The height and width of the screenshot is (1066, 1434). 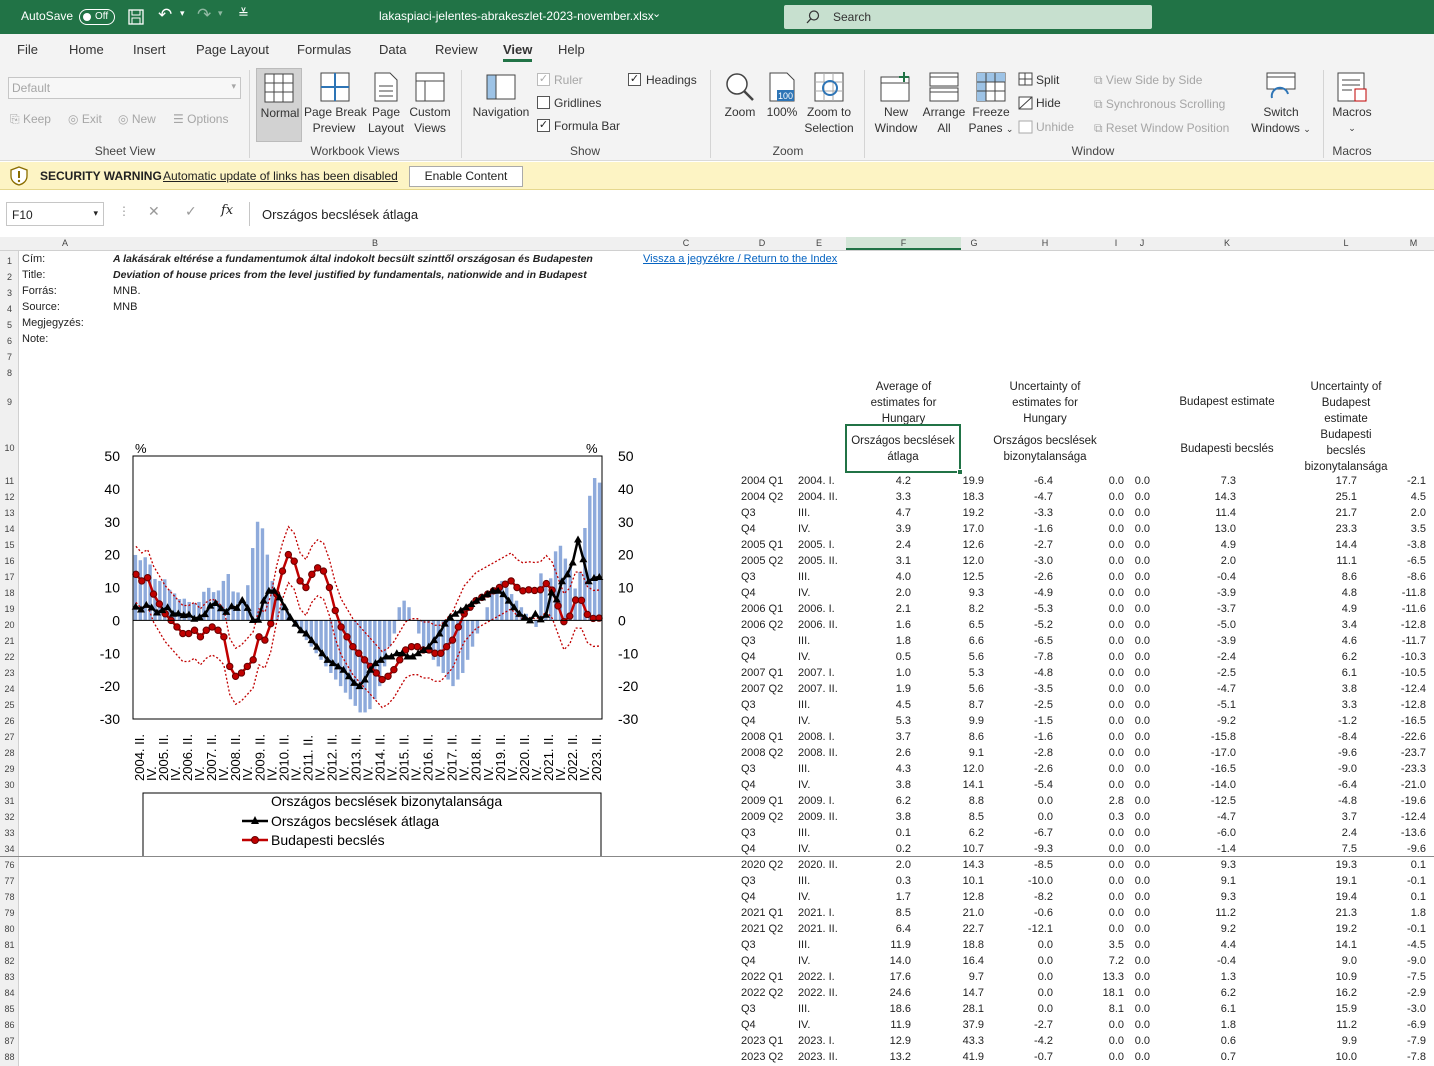 What do you see at coordinates (1317, 593) in the screenshot?
I see `table-cell: 4.8` at bounding box center [1317, 593].